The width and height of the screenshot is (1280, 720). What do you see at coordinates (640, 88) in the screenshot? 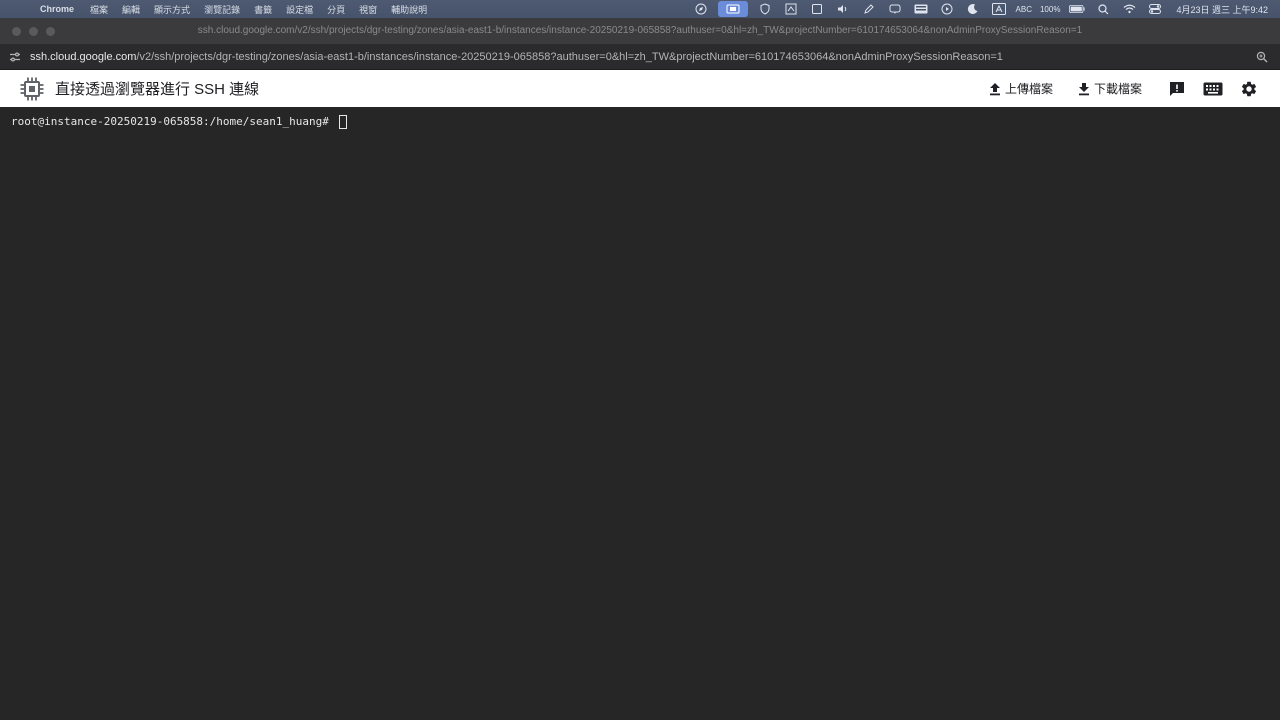
I see `ssh-app-header: 直接透過瀏覽器進行 SSH 連線 上傳檔案 下載檔案` at bounding box center [640, 88].